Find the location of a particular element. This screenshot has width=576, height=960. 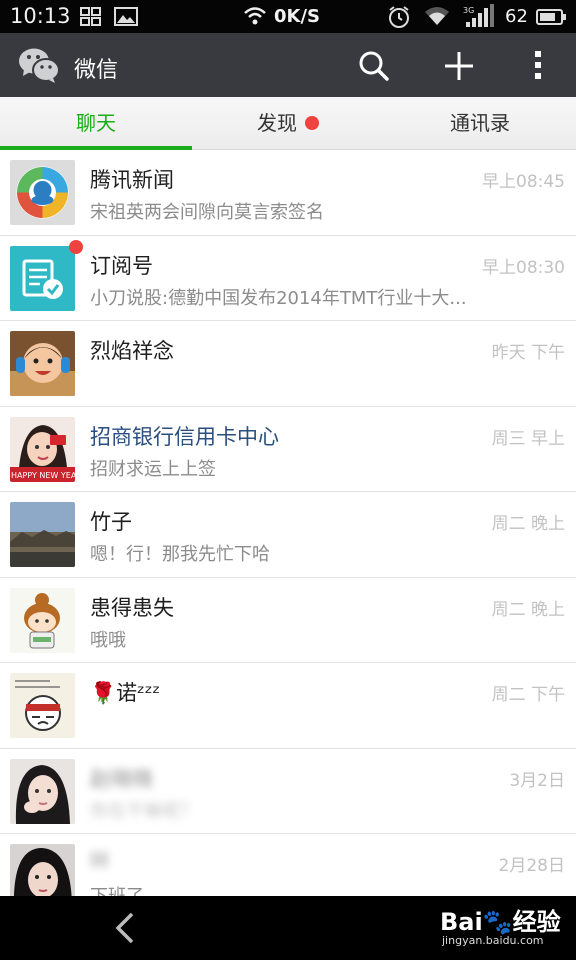

chat-name: 烈焰祥念 is located at coordinates (132, 351).